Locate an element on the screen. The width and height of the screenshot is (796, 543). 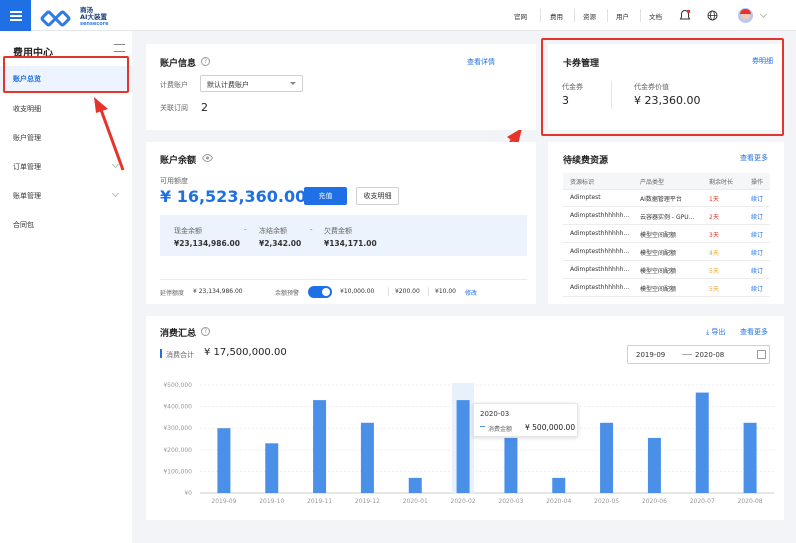
remaining-time: 4天 is located at coordinates (714, 253).